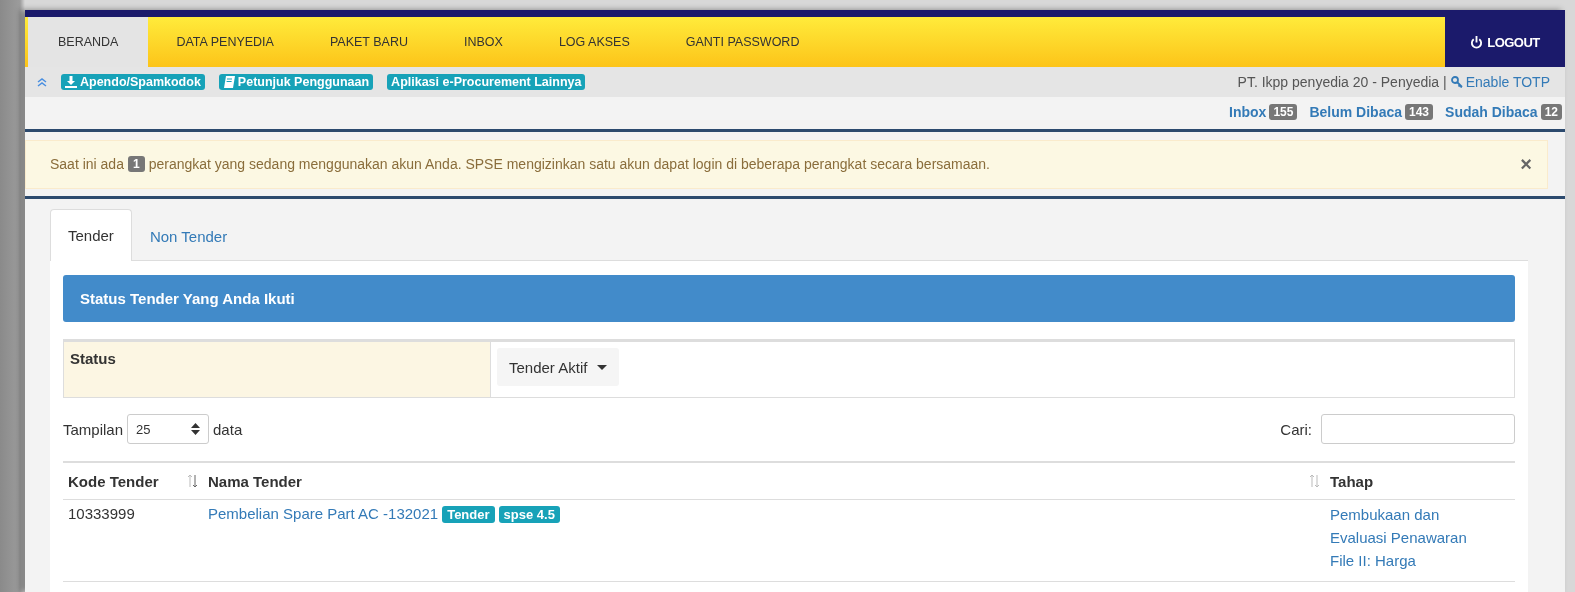 The height and width of the screenshot is (592, 1575). What do you see at coordinates (133, 82) in the screenshot?
I see `toolbar-link: Apendo/Spamkodok` at bounding box center [133, 82].